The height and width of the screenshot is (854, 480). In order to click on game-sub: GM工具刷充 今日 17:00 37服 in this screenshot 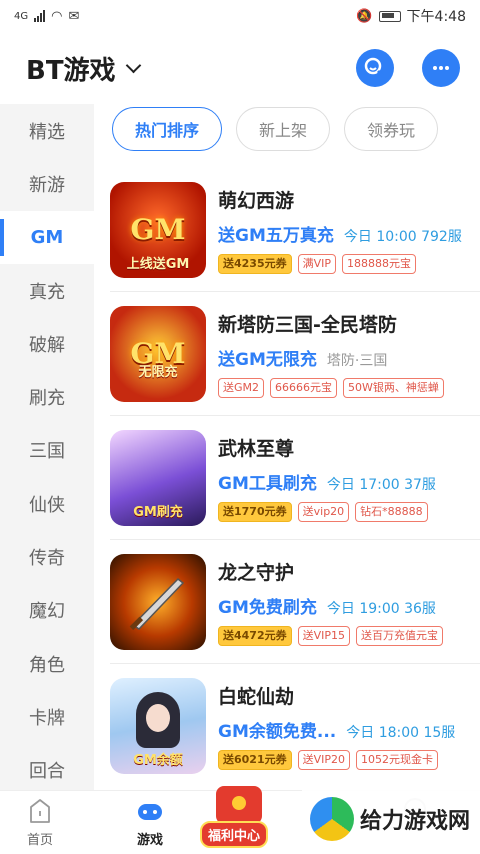, I will do `click(345, 481)`.